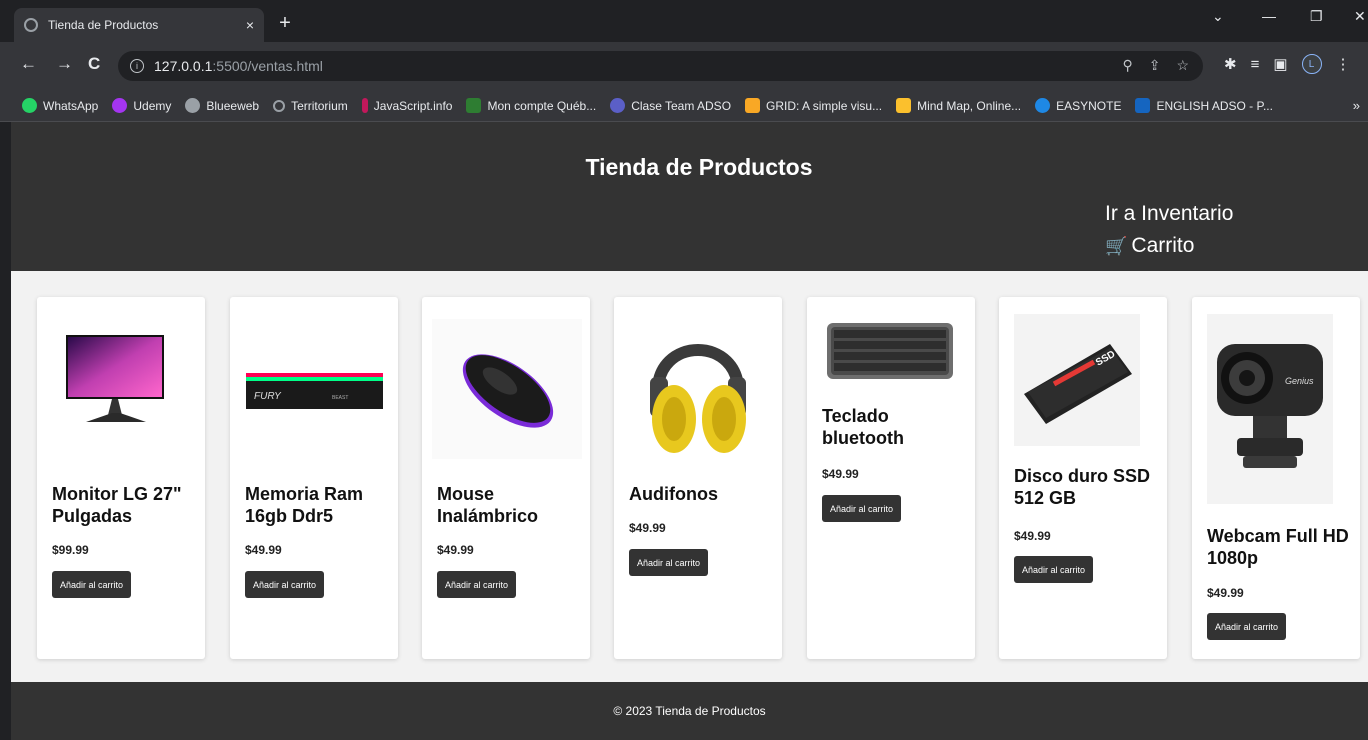 Image resolution: width=1368 pixels, height=740 pixels. Describe the element at coordinates (70, 550) in the screenshot. I see `product-price: $99.99` at that location.